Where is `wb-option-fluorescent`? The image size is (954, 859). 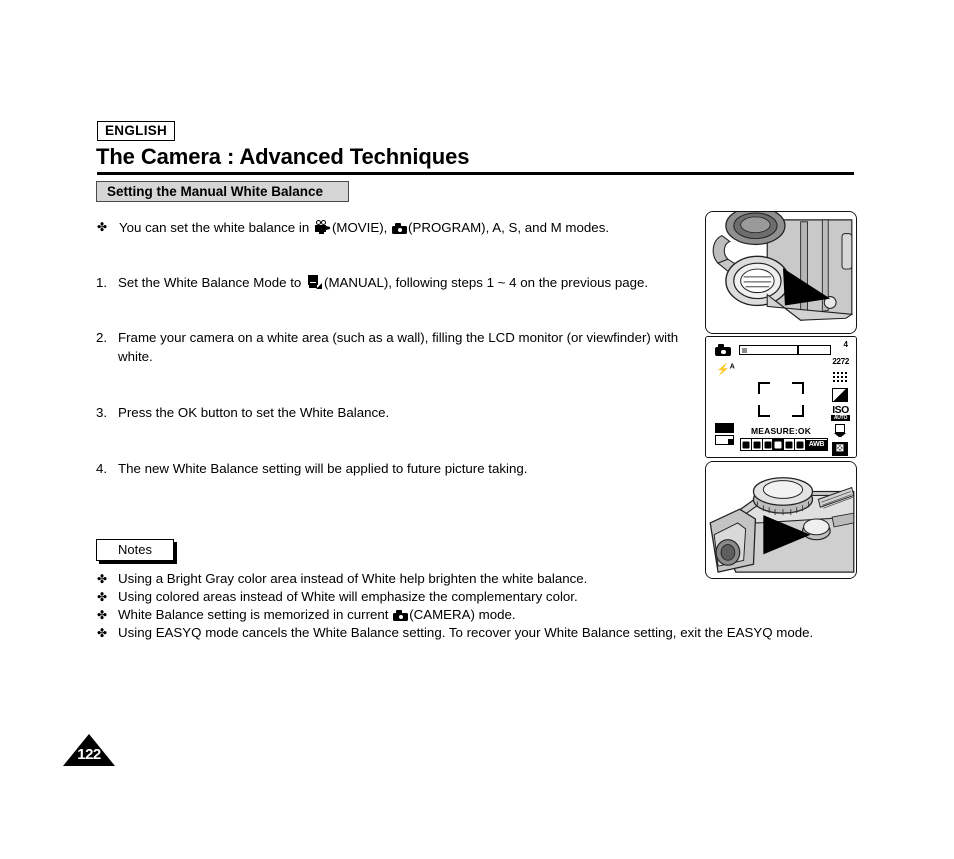
wb-option-fluorescent is located at coordinates (779, 444).